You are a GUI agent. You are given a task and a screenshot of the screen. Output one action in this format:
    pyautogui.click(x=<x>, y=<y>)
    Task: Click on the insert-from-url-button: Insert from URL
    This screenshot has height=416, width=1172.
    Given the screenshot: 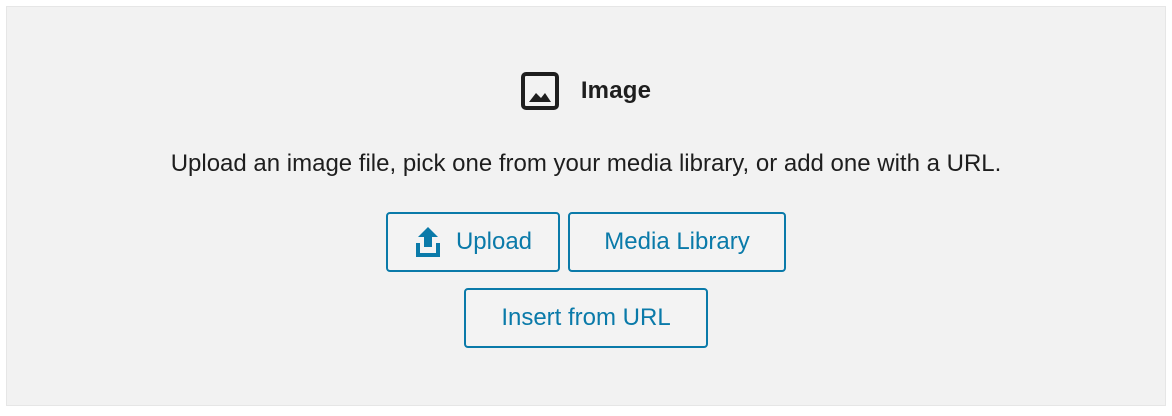 What is the action you would take?
    pyautogui.click(x=586, y=318)
    